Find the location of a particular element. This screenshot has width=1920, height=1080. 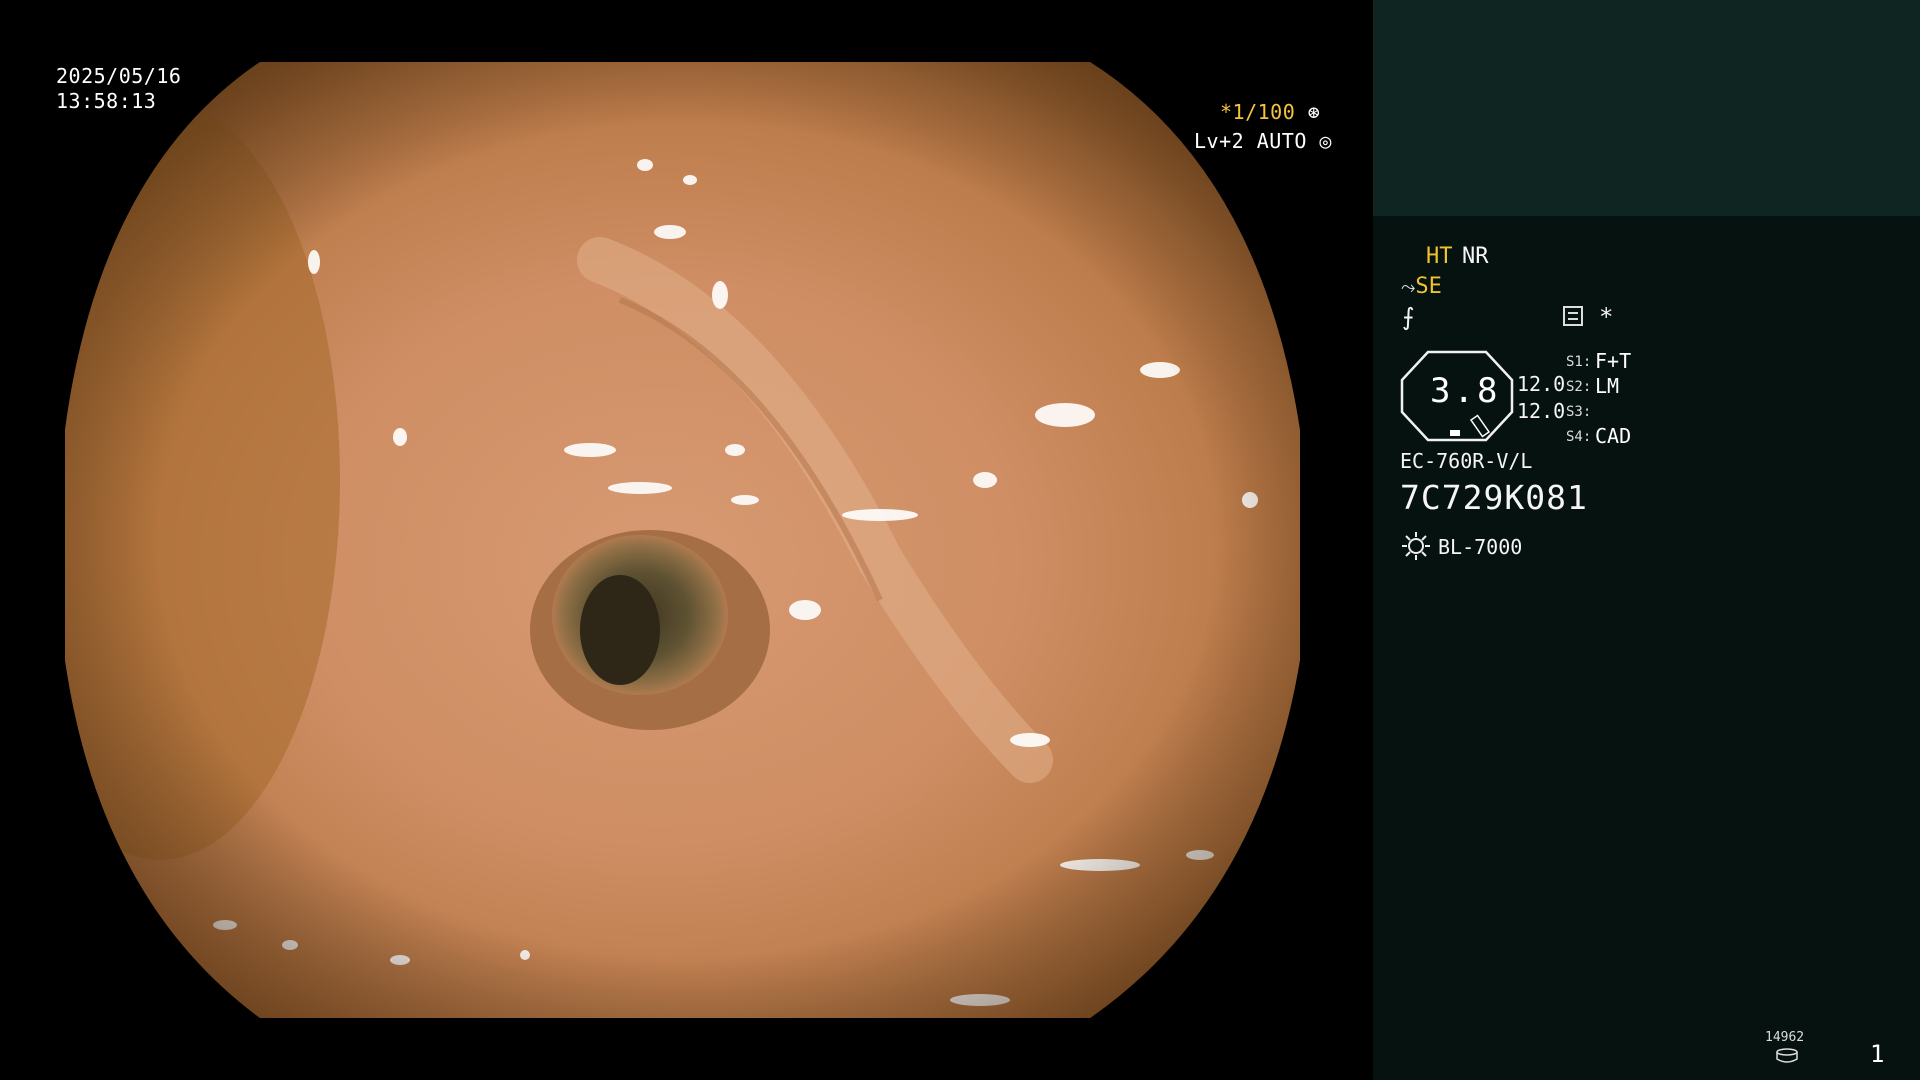

dial-marker is located at coordinates (1455, 433).